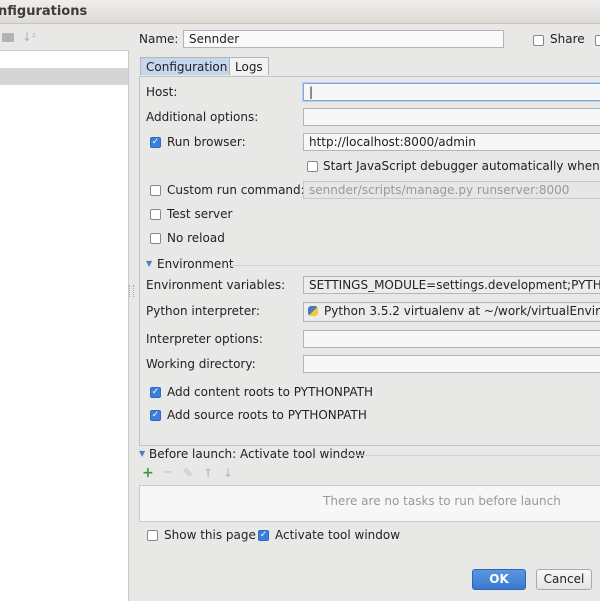 The width and height of the screenshot is (600, 601). I want to click on cancel-button: Cancel, so click(564, 579).